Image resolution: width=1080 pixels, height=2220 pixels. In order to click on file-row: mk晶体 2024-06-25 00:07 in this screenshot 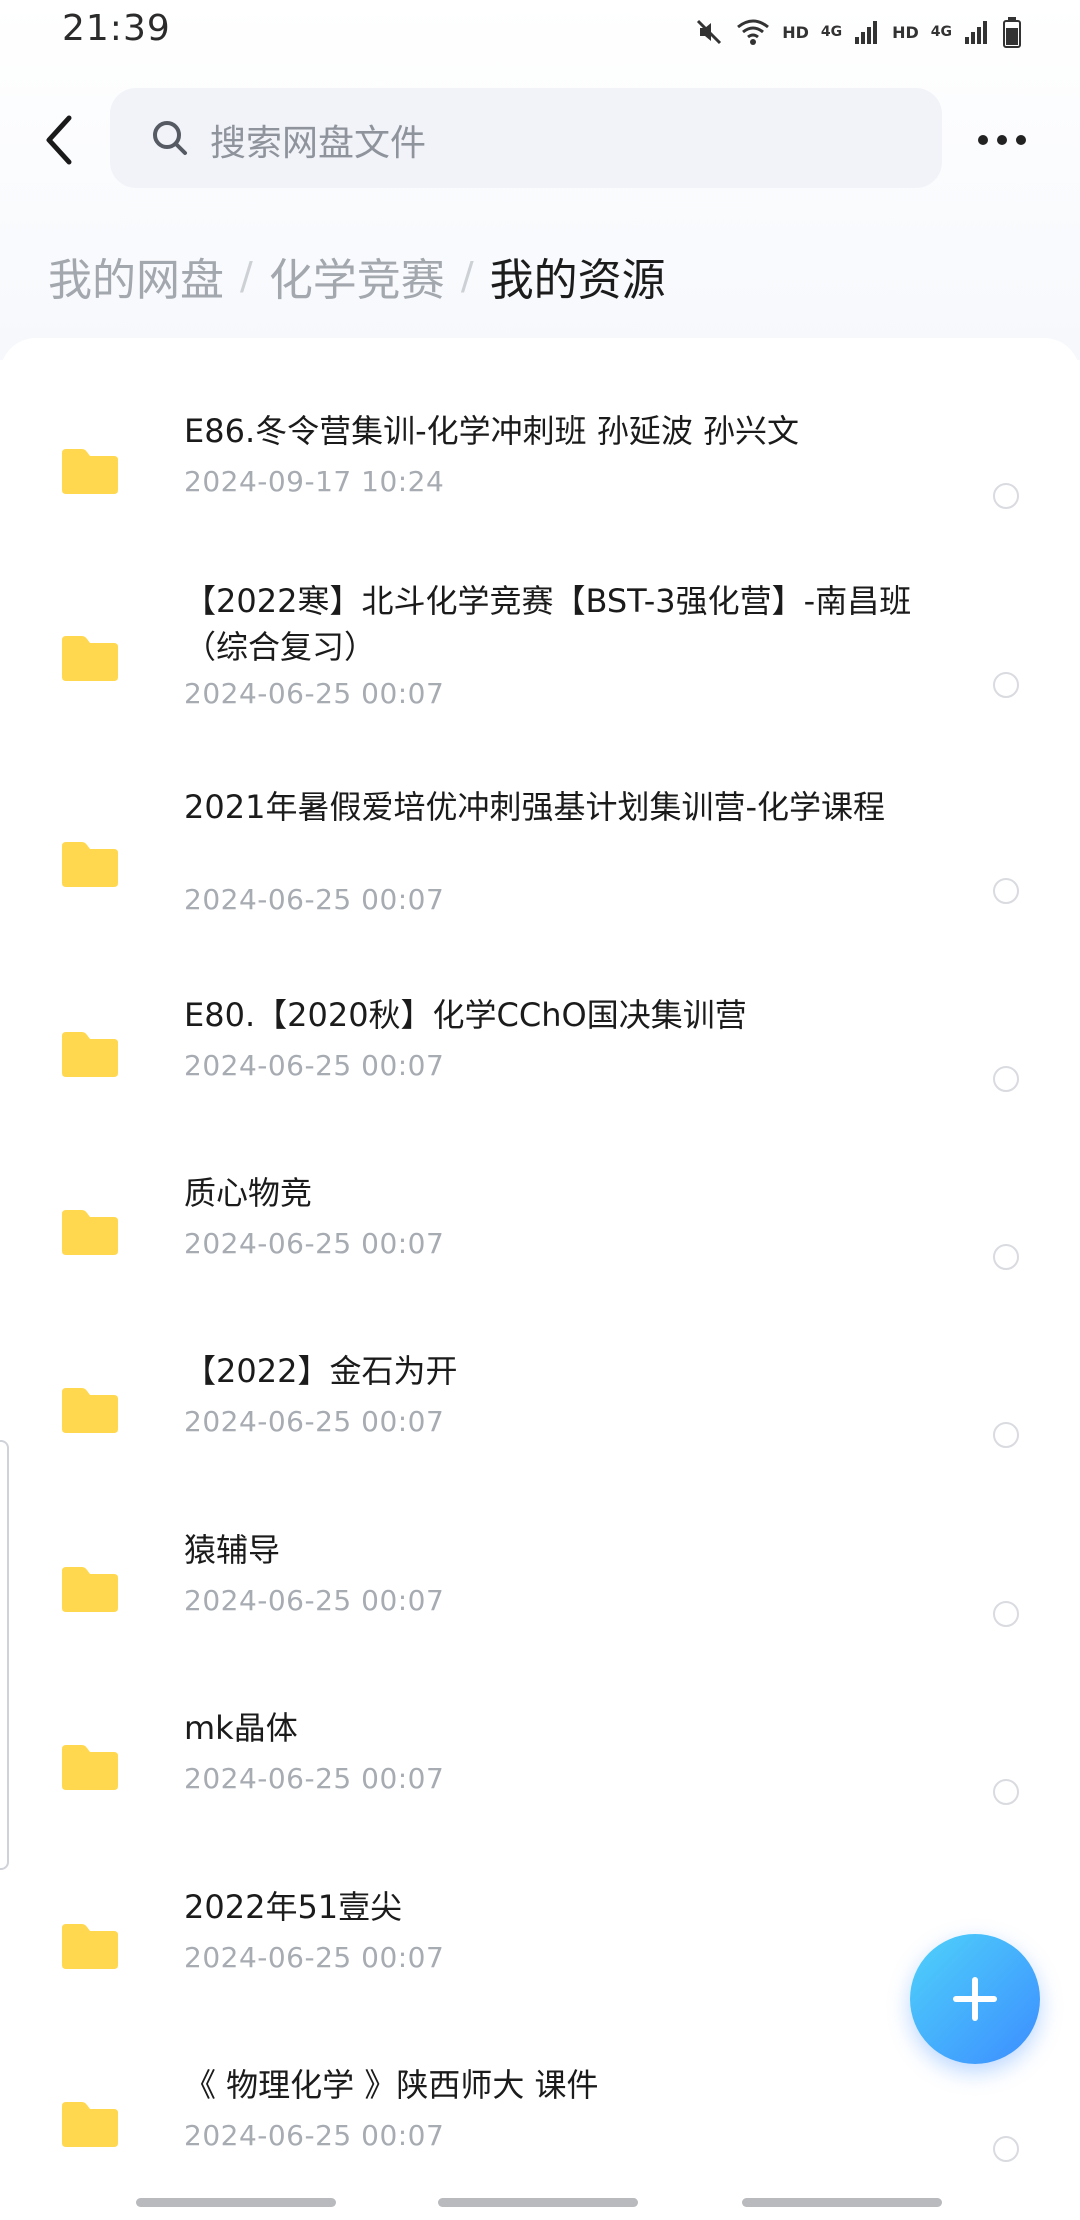, I will do `click(540, 1760)`.